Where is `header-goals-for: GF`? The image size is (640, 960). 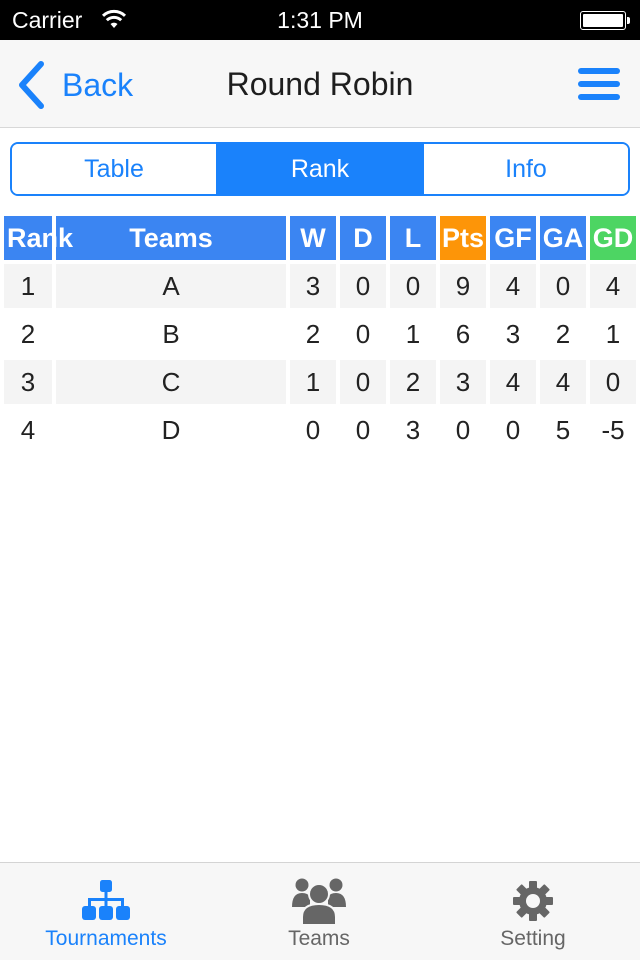 header-goals-for: GF is located at coordinates (513, 238).